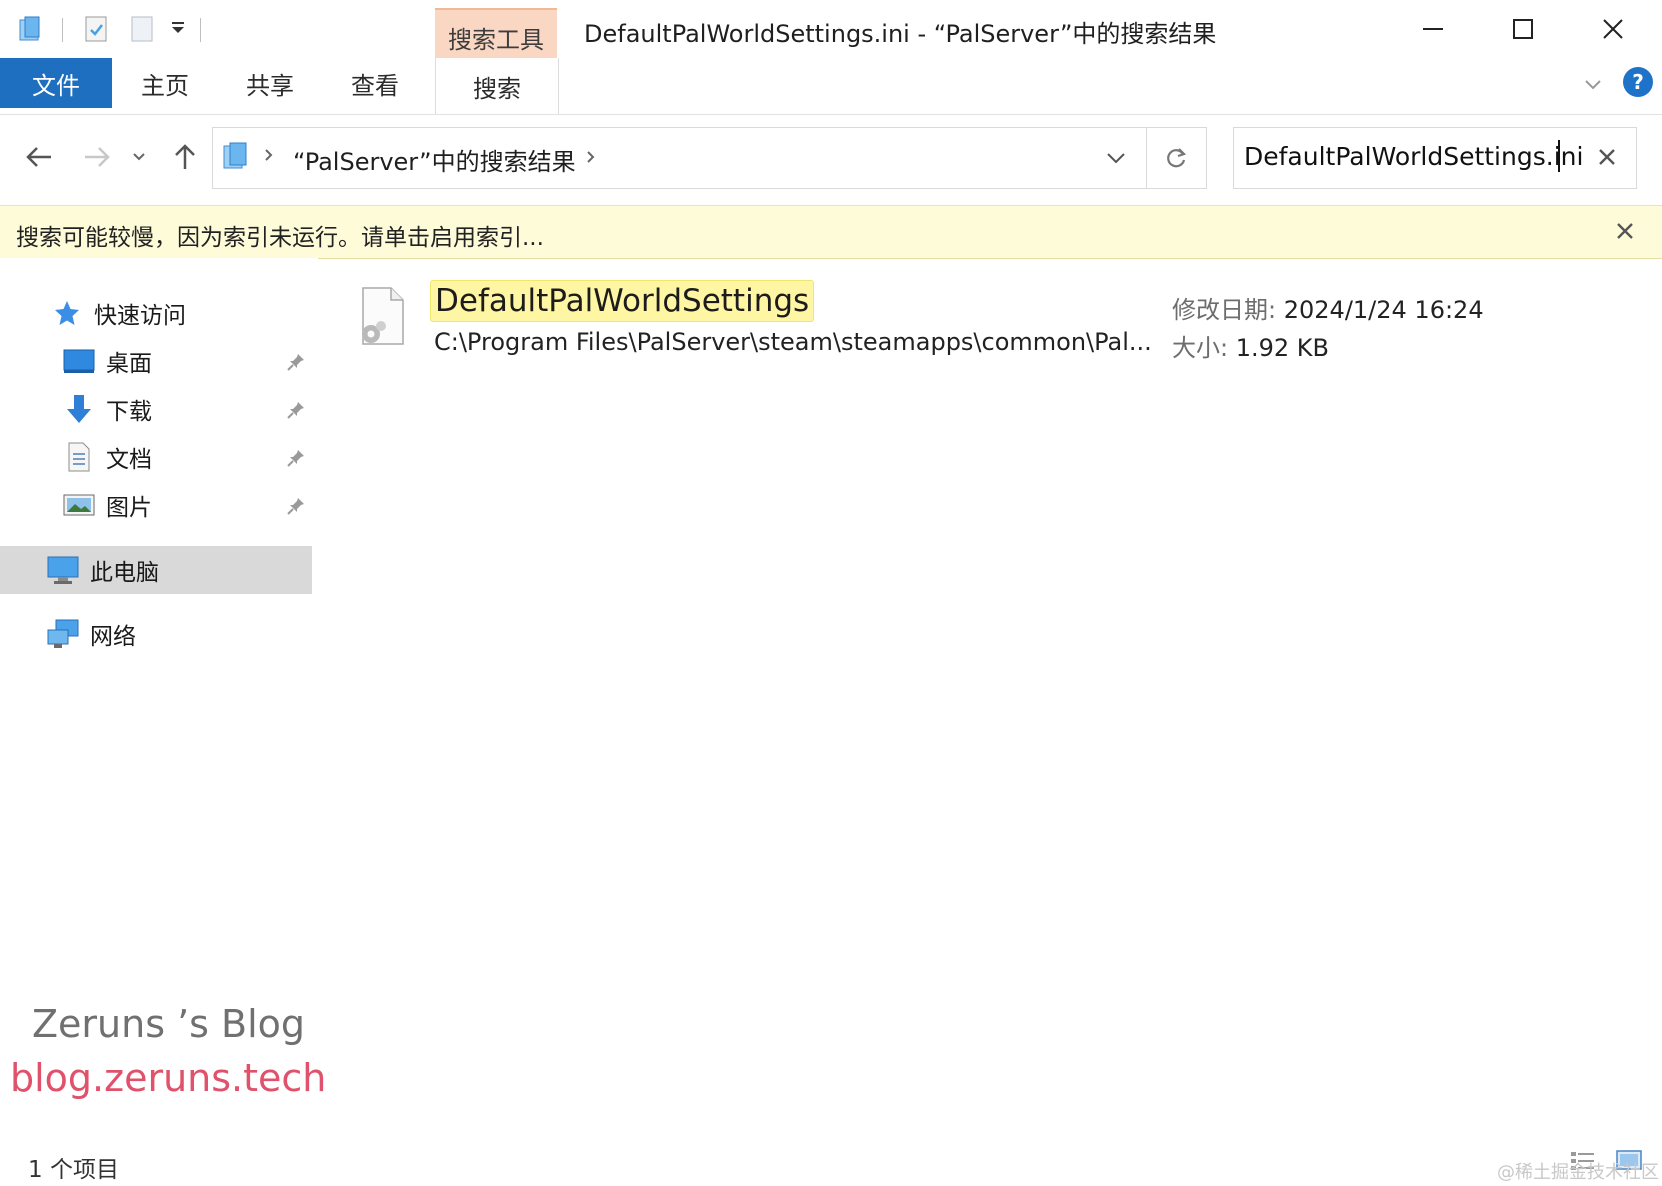 This screenshot has height=1186, width=1662. What do you see at coordinates (63, 634) in the screenshot?
I see `network-icon` at bounding box center [63, 634].